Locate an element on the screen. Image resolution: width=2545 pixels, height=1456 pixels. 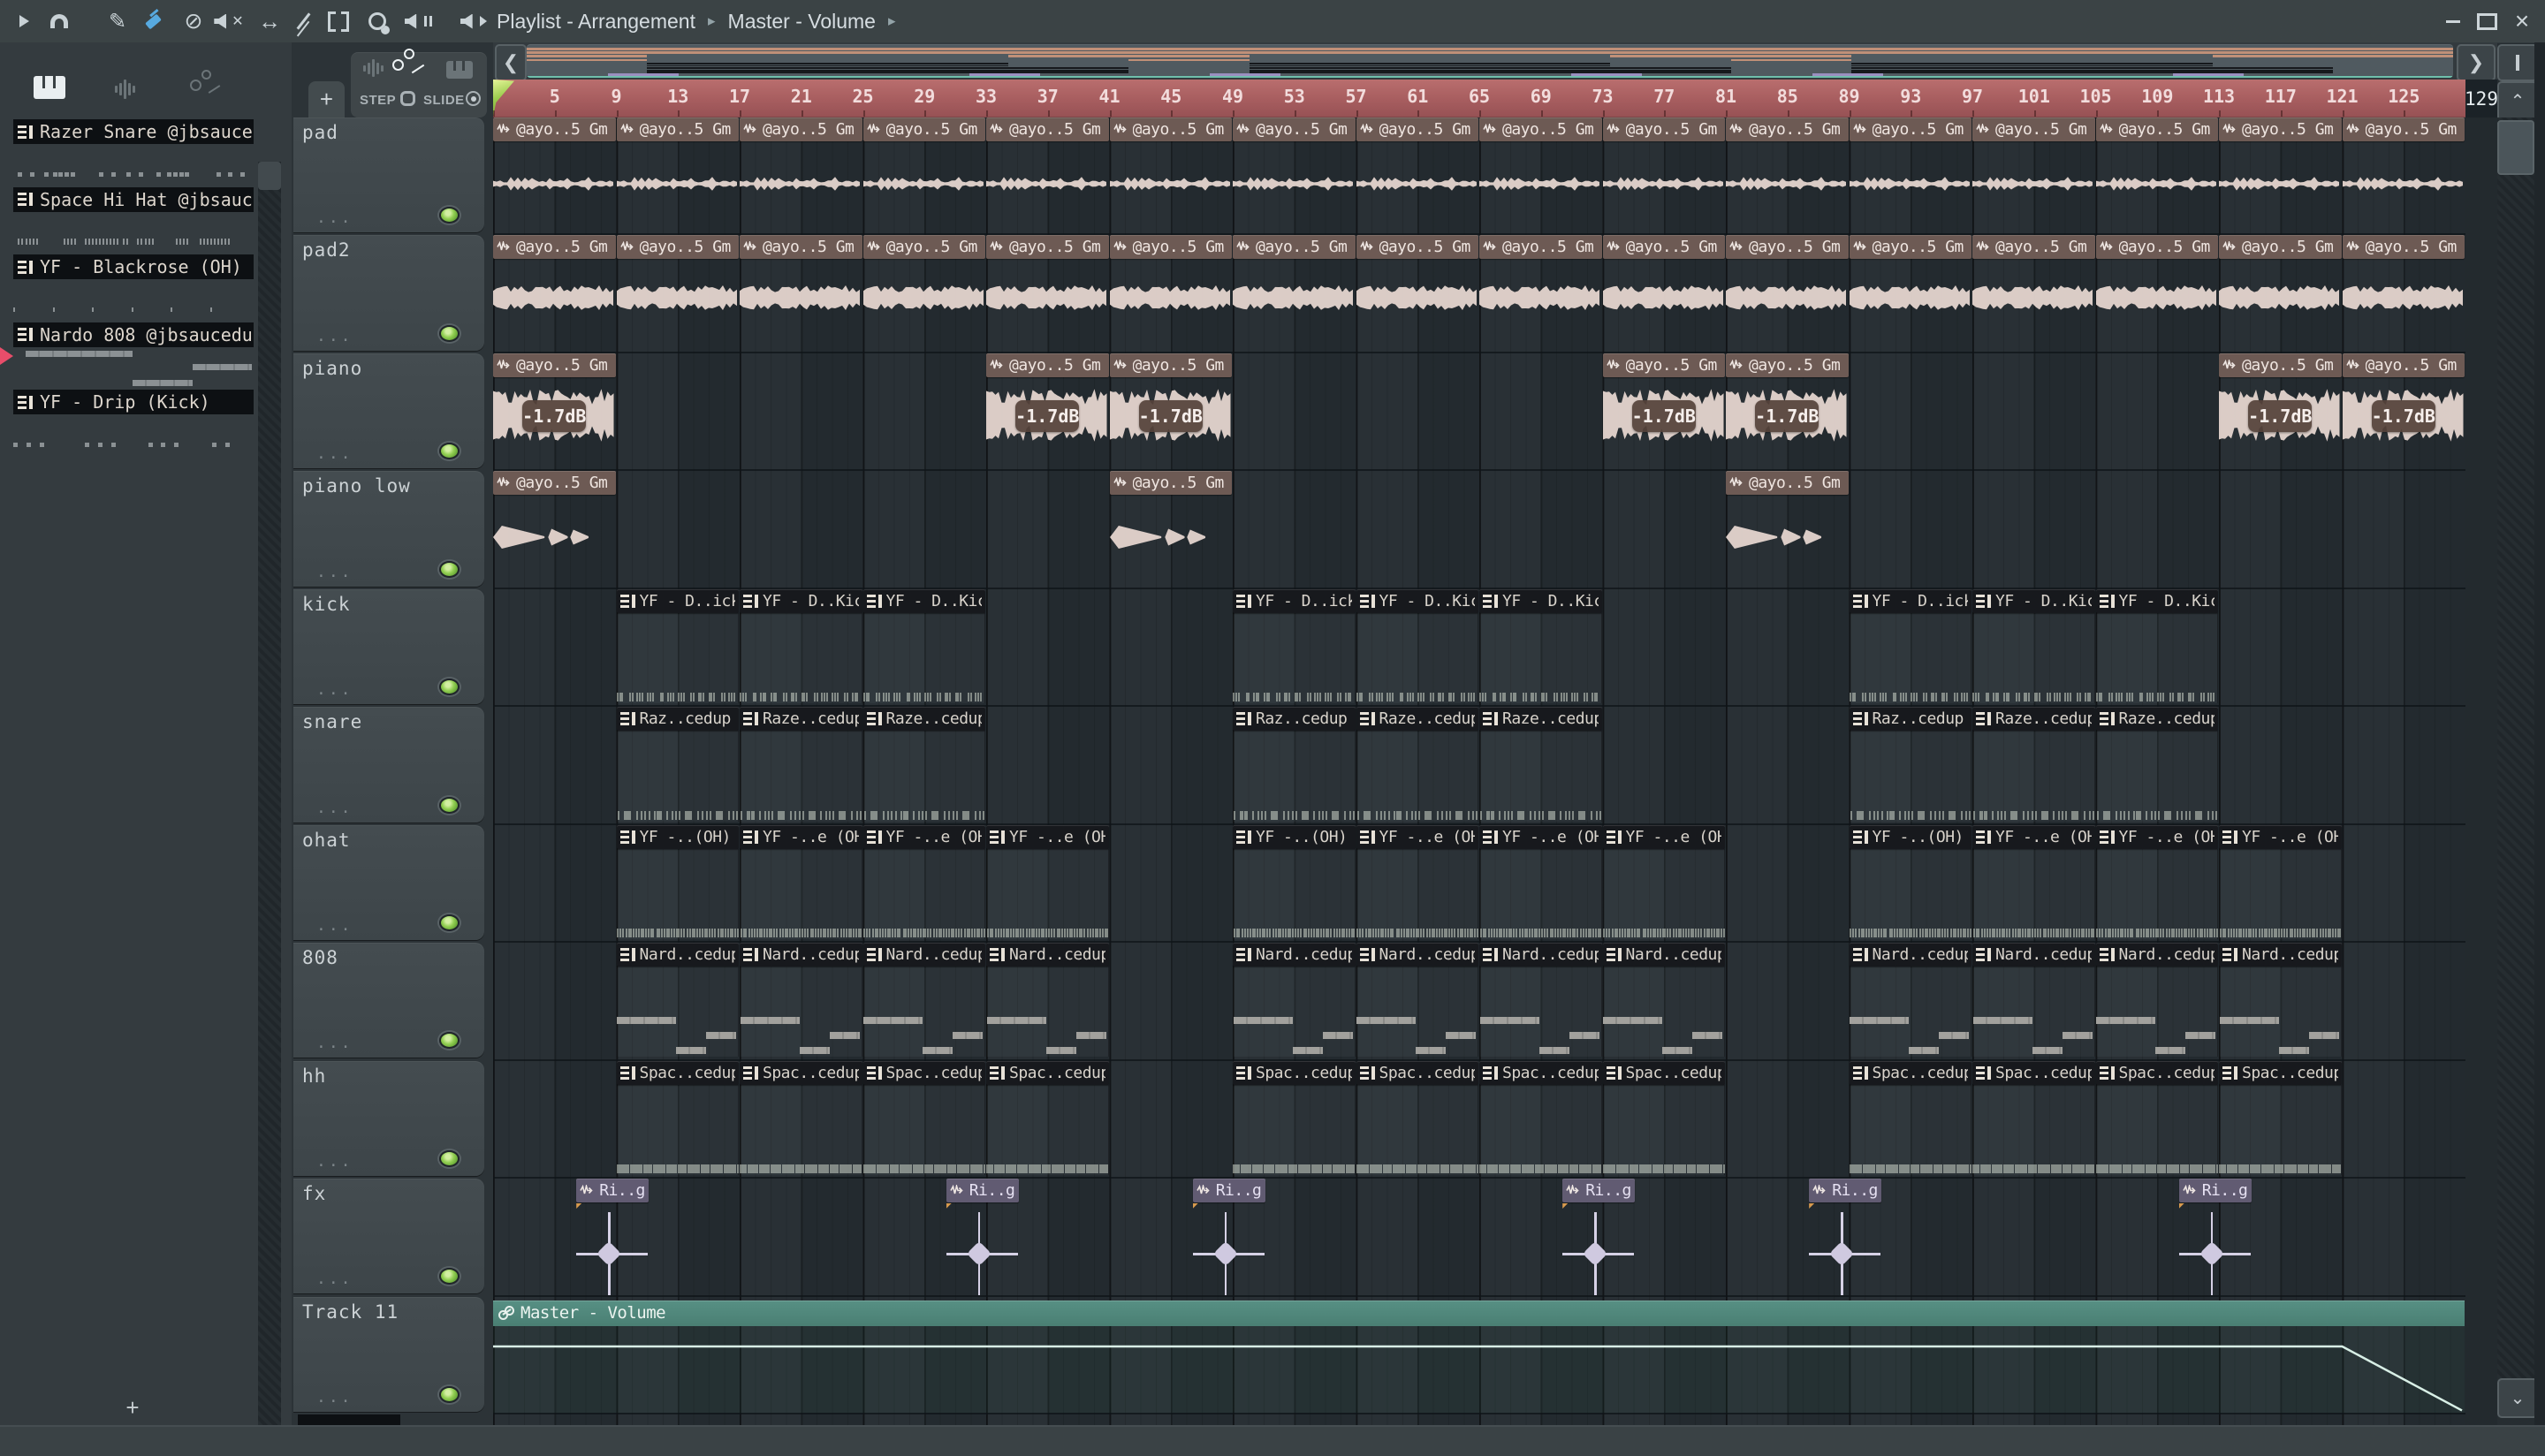
playhead-flag is located at coordinates (503, 99).